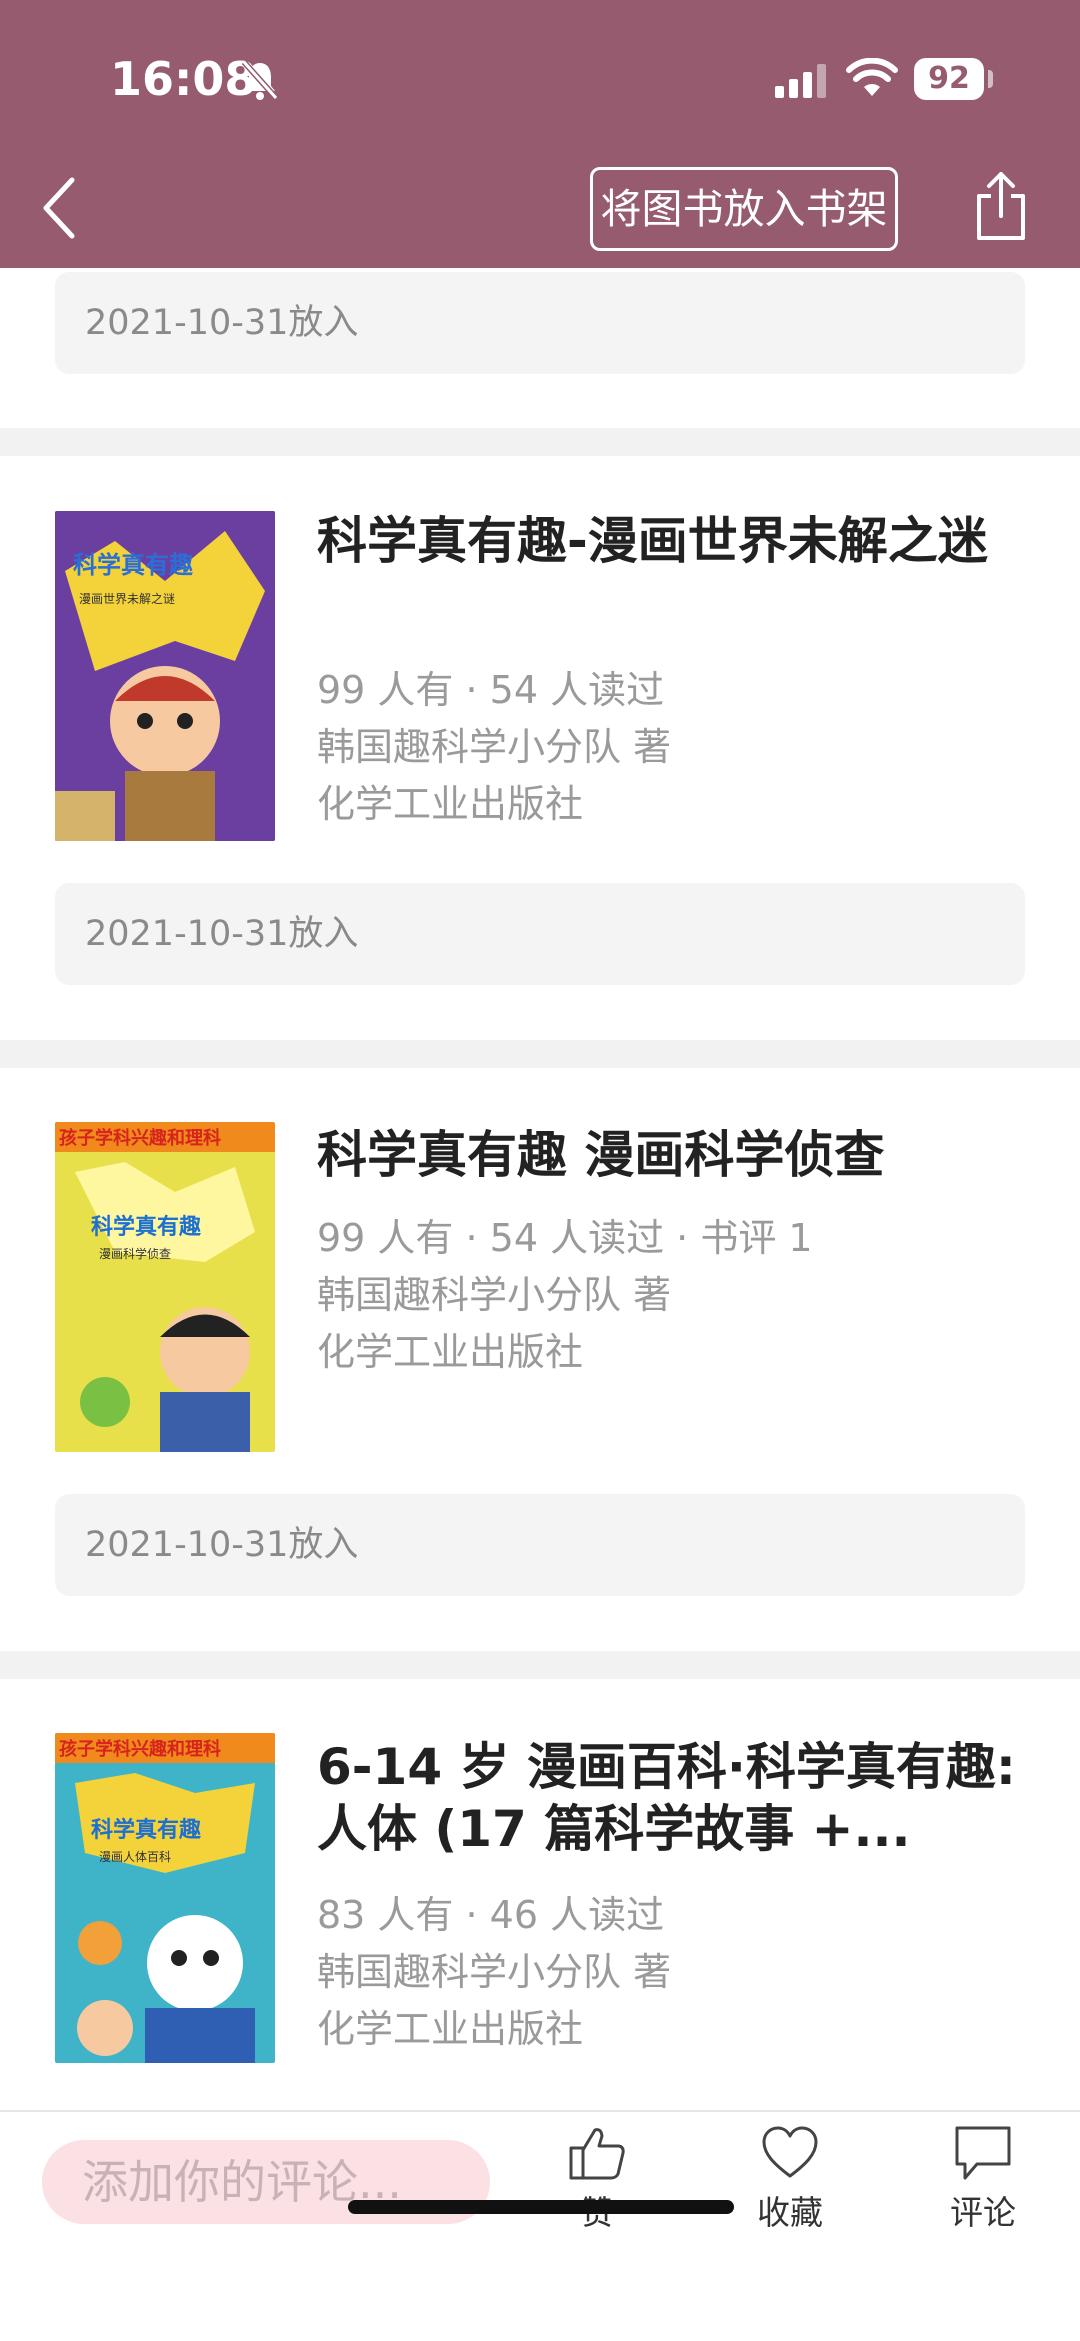  What do you see at coordinates (135, 1857) in the screenshot?
I see `cover-subtitle: 漫画人体百科` at bounding box center [135, 1857].